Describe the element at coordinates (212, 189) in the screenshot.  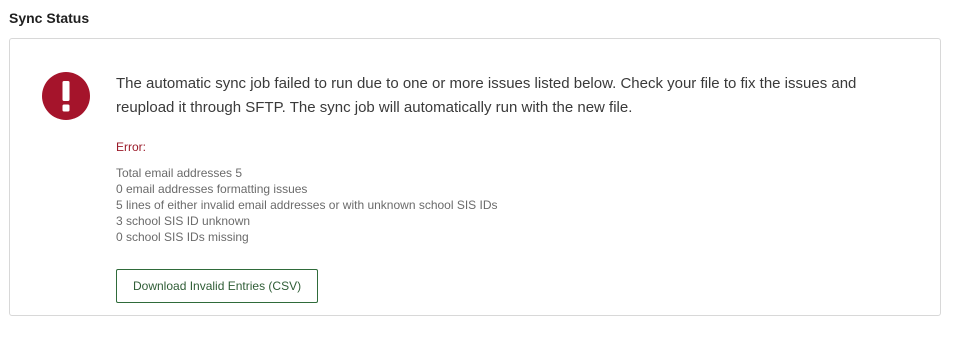
I see `error-item: 0 email addresses formatting issues` at that location.